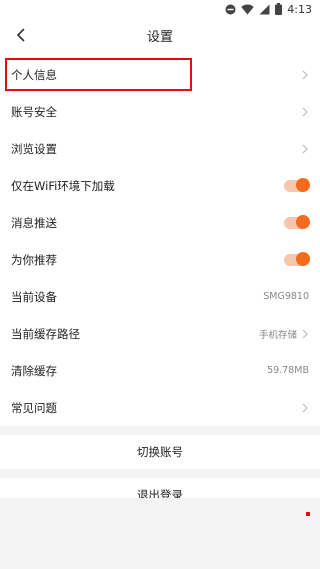 The image size is (320, 569). What do you see at coordinates (230, 9) in the screenshot?
I see `do-not-disturb-icon` at bounding box center [230, 9].